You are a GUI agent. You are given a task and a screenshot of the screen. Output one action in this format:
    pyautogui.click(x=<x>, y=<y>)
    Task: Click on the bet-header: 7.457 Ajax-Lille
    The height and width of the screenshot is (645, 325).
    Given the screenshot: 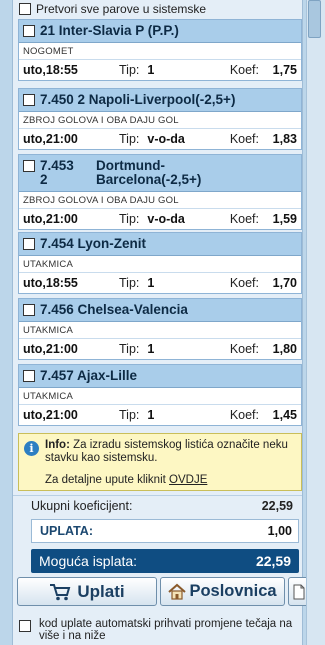 What is the action you would take?
    pyautogui.click(x=160, y=376)
    